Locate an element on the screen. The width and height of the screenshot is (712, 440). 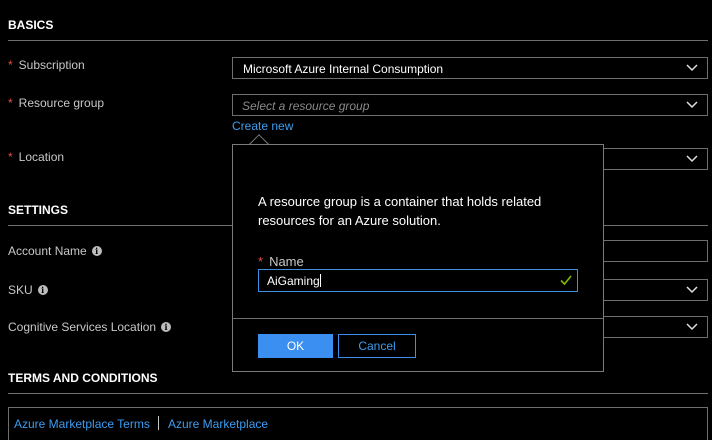
account-name-label: Account Name i is located at coordinates (55, 251).